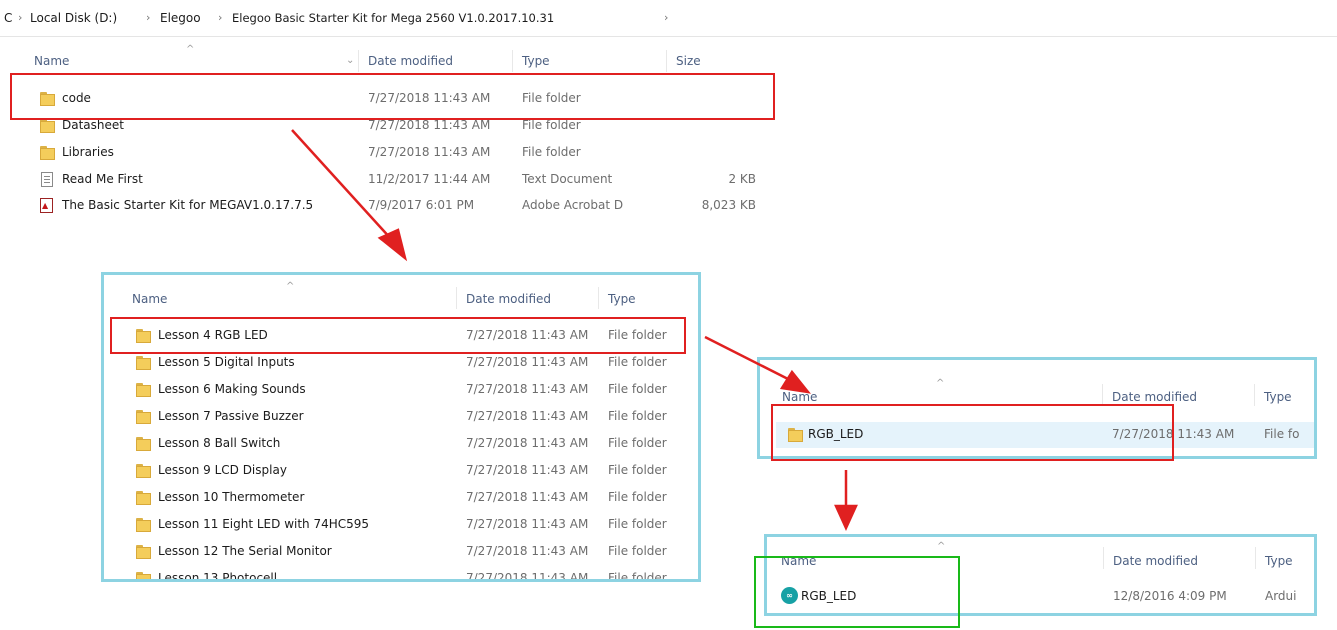 The height and width of the screenshot is (630, 1337). I want to click on arrow-to-lessons, so click(342, 185).